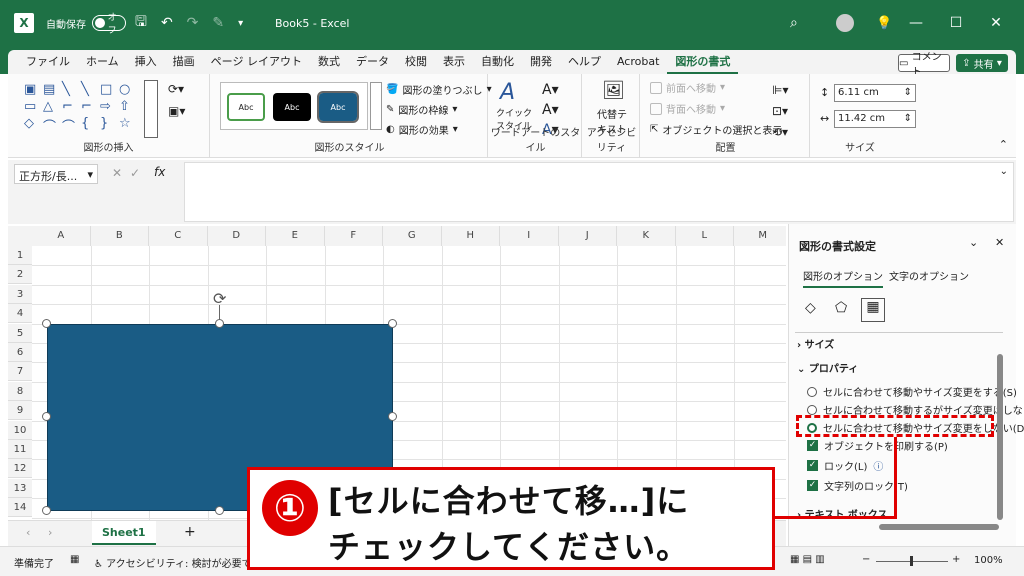 This screenshot has width=1024, height=576. What do you see at coordinates (454, 62) in the screenshot?
I see `tab-view: 表示` at bounding box center [454, 62].